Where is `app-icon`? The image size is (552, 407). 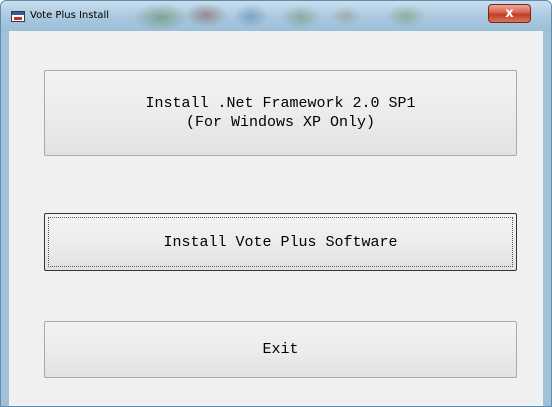
app-icon is located at coordinates (18, 16).